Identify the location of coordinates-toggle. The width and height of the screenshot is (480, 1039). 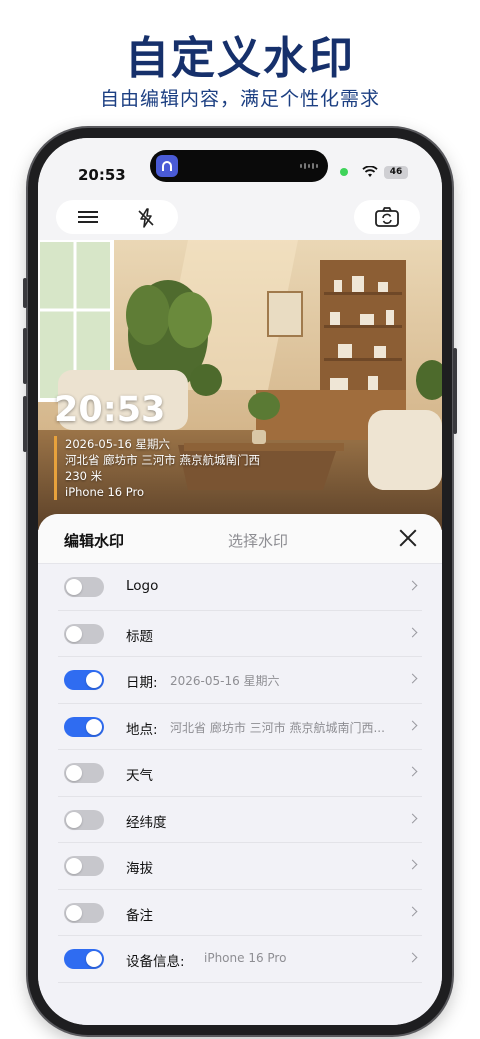
(84, 819).